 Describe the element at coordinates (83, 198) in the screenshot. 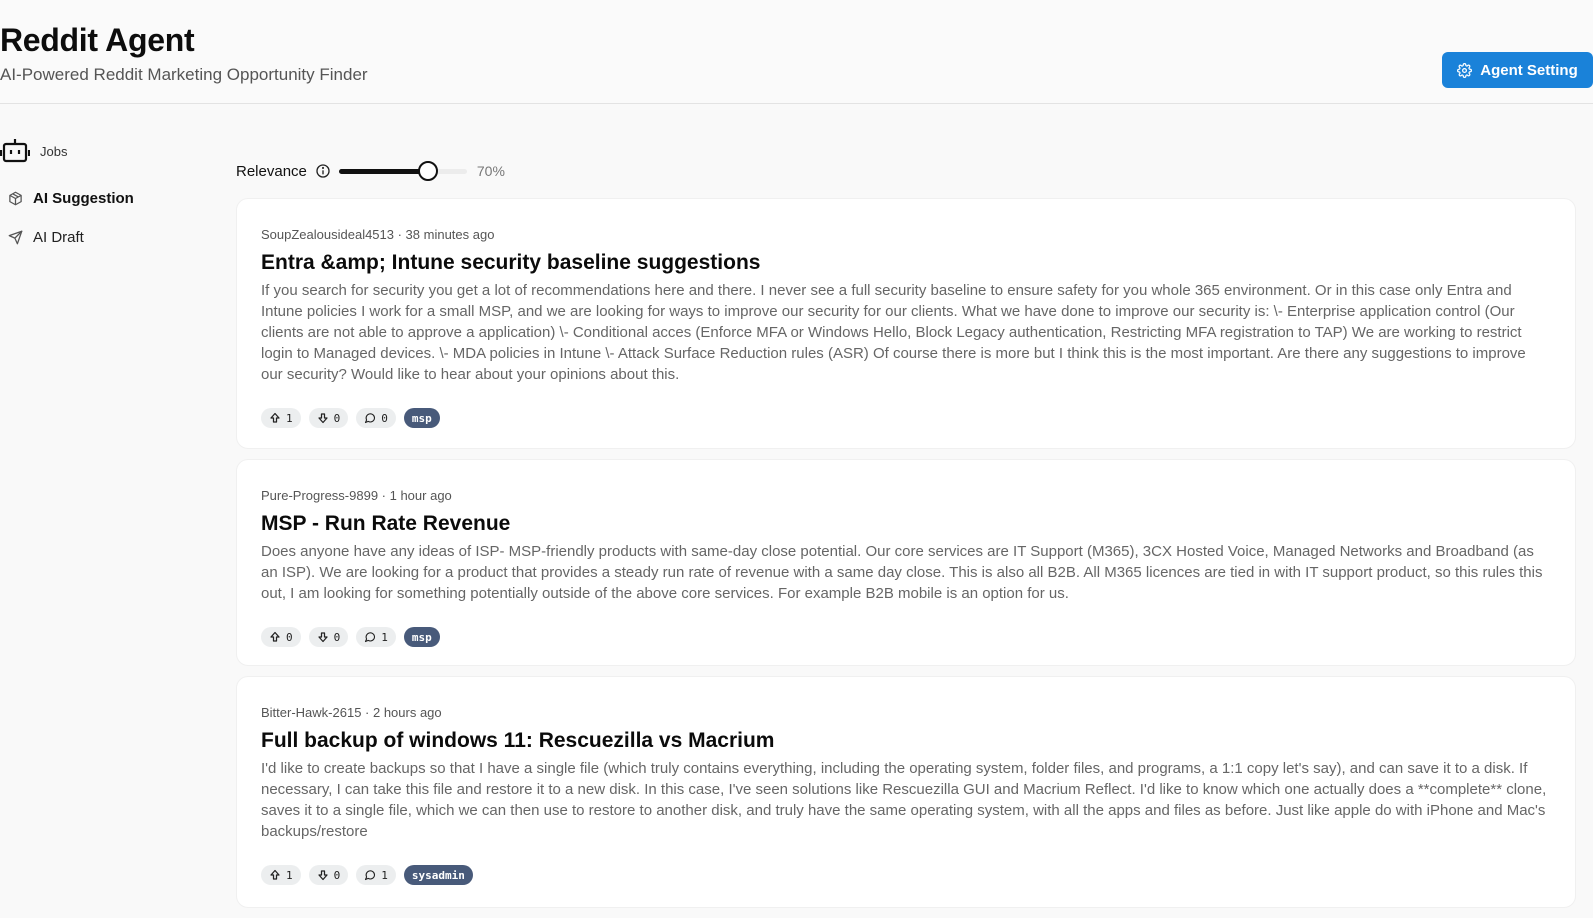

I see `sidebar-item-label: AI Suggestion` at that location.